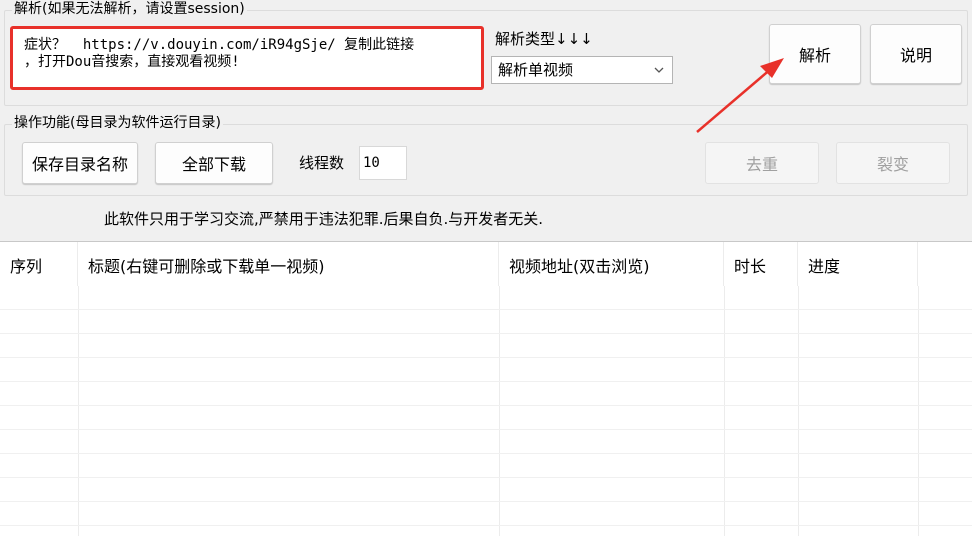  Describe the element at coordinates (117, 123) in the screenshot. I see `ops-group-legend: 操作功能(母目录为软件运行目录)` at that location.